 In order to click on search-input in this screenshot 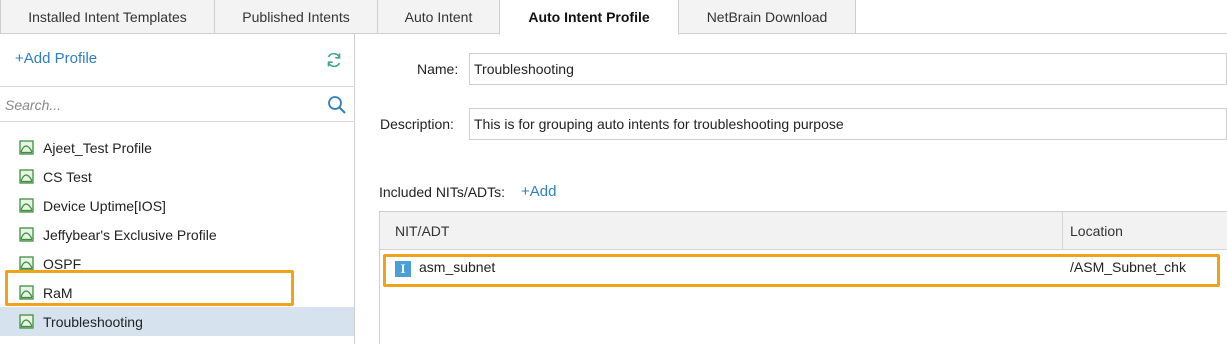, I will do `click(155, 105)`.